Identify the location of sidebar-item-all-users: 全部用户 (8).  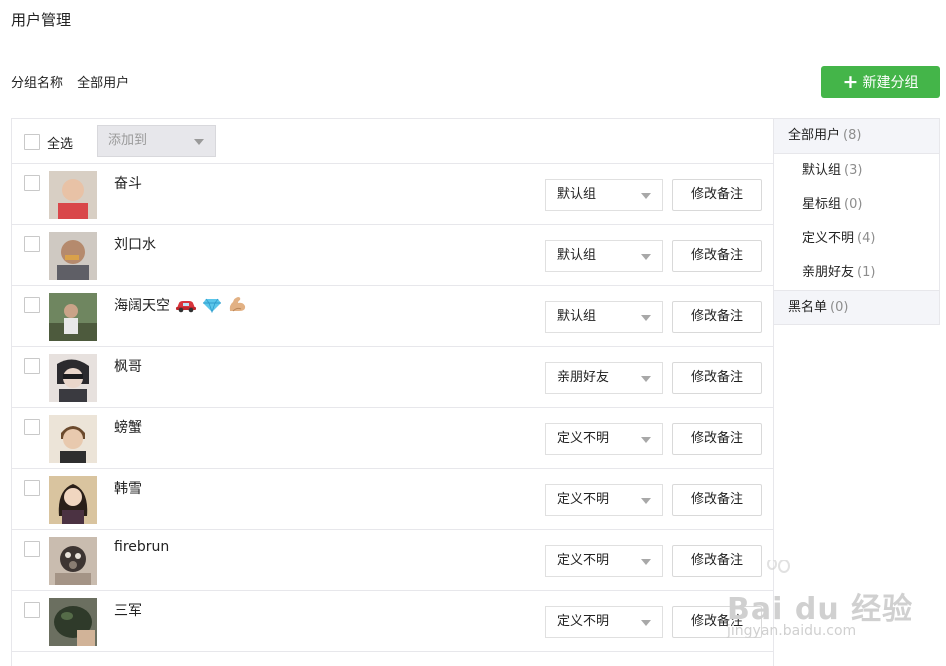
(856, 136).